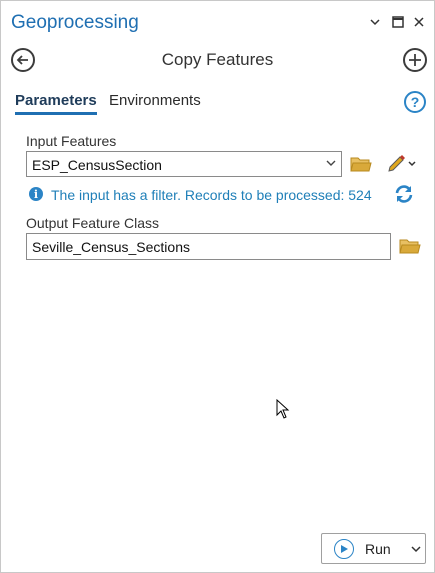  I want to click on maximize-icon, so click(398, 22).